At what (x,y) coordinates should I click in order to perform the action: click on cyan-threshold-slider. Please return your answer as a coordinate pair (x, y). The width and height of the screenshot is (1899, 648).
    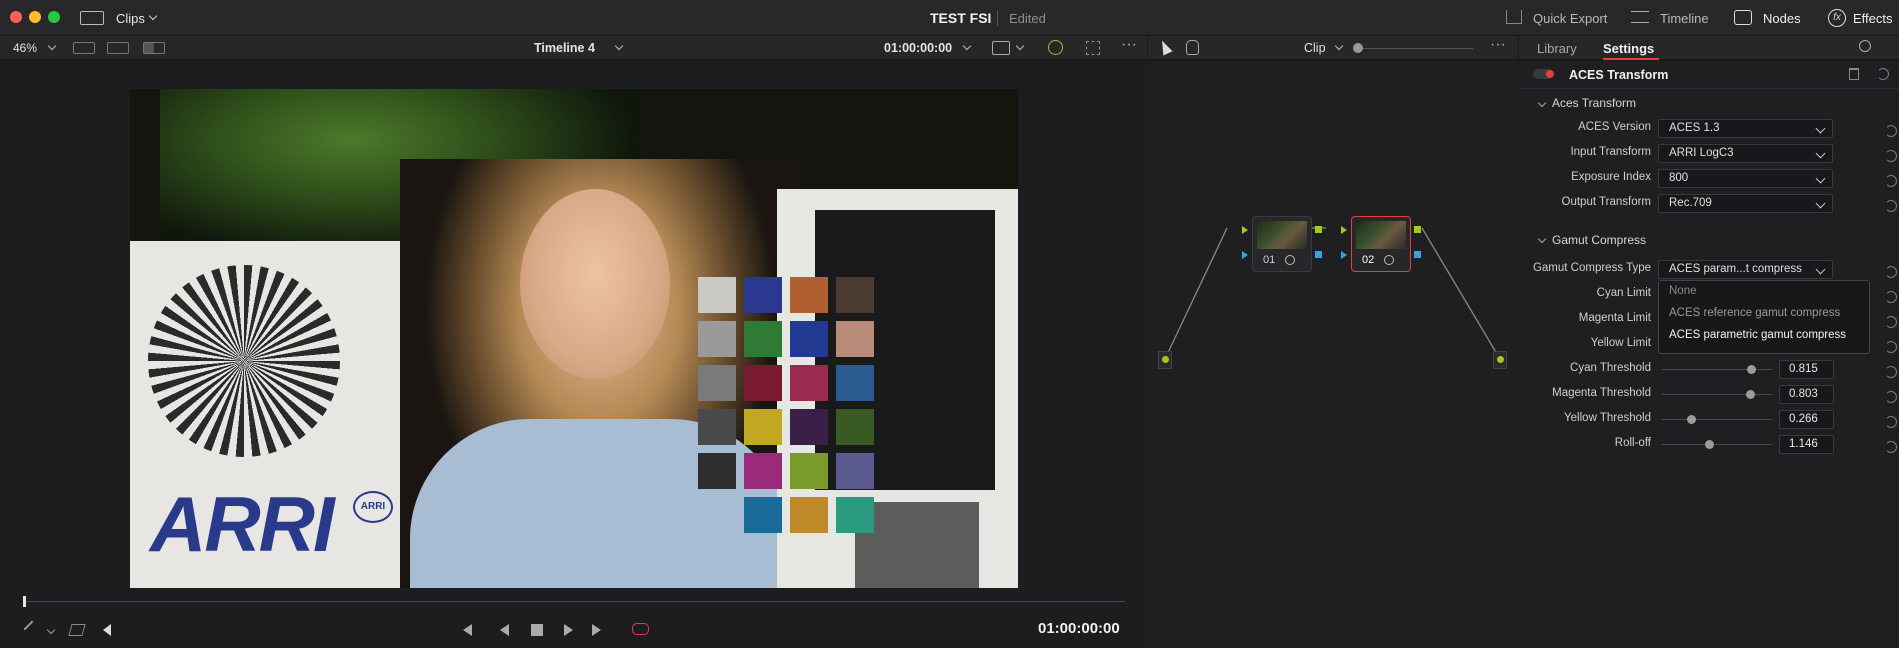
    Looking at the image, I should click on (1717, 369).